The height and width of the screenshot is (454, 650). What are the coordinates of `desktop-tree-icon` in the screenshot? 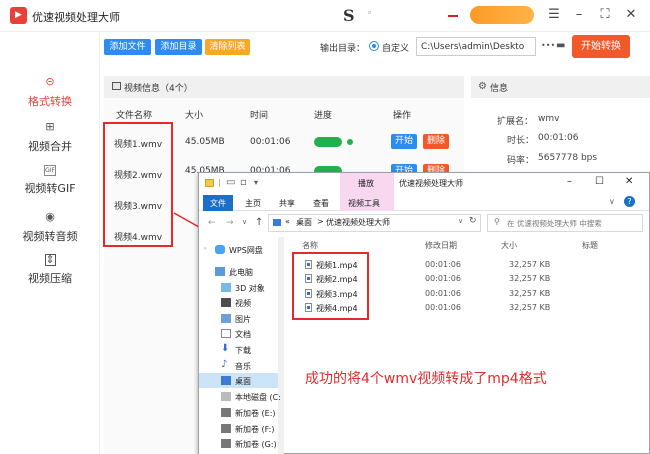 It's located at (226, 380).